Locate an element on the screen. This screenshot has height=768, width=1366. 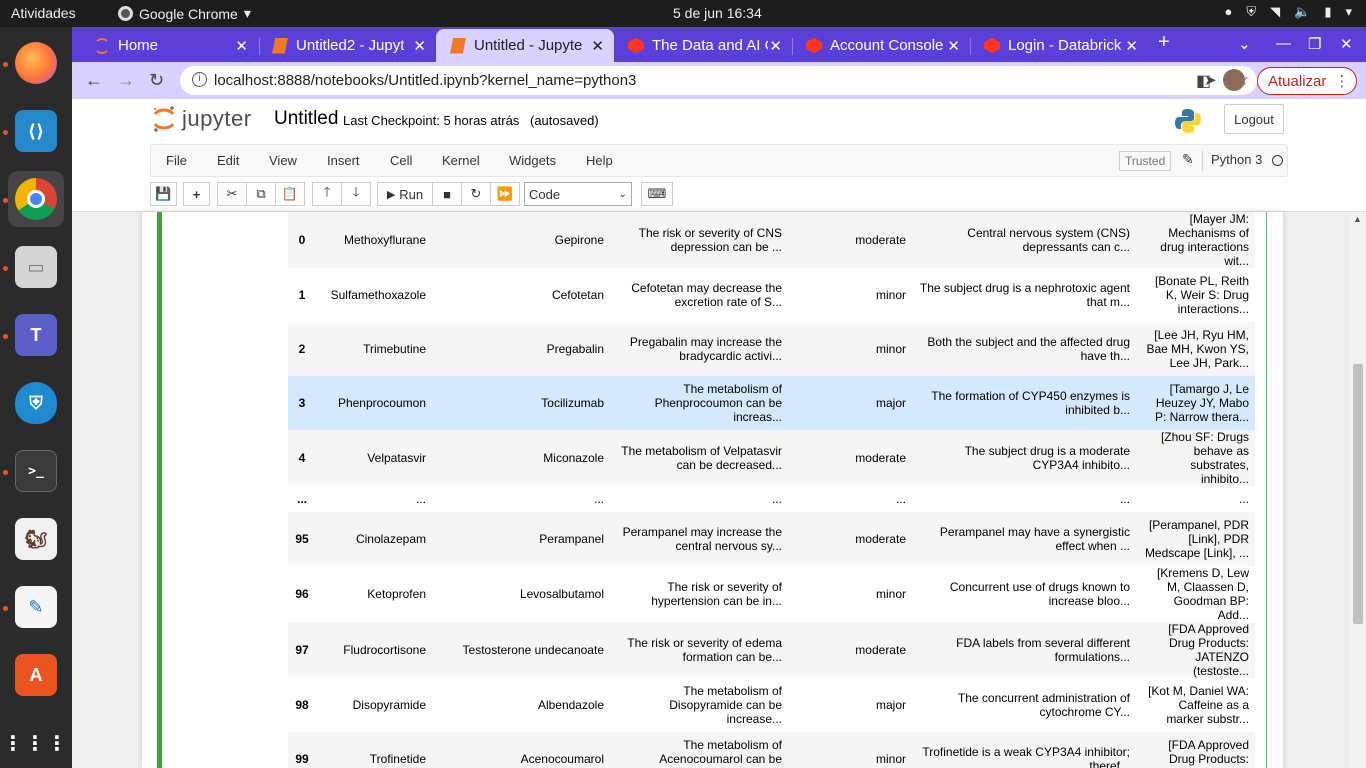
menu-widgets: Widgets is located at coordinates (532, 160).